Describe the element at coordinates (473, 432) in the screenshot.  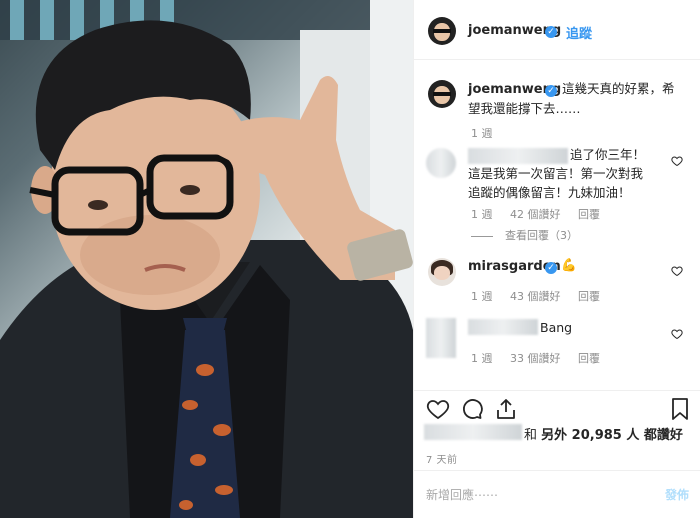
I see `hidden-liker-name` at that location.